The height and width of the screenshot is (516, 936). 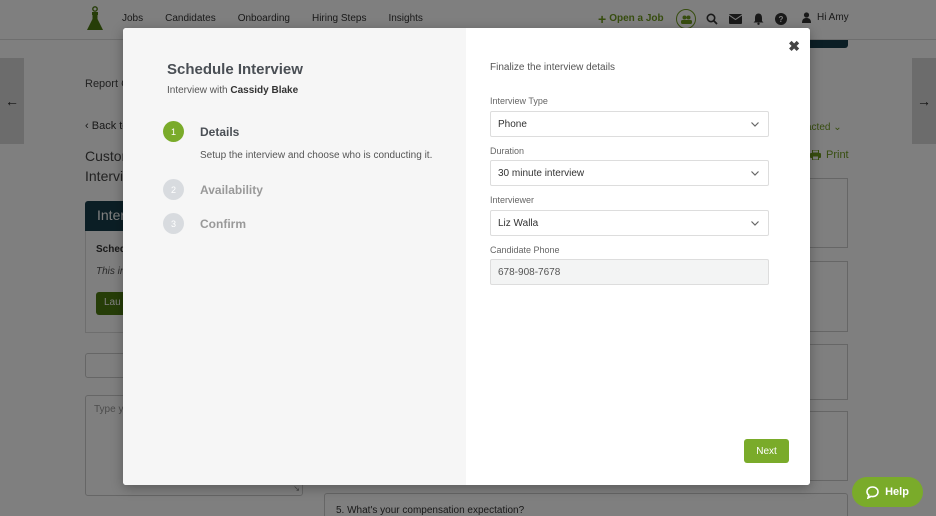 I want to click on step-details: 1 Details, so click(x=201, y=131).